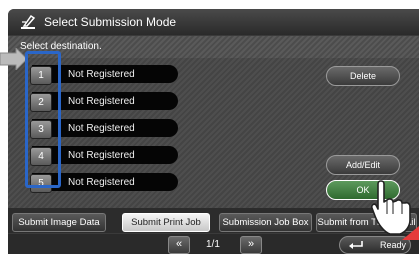  What do you see at coordinates (59, 222) in the screenshot?
I see `tab-submit-image-data: Submit Image Data` at bounding box center [59, 222].